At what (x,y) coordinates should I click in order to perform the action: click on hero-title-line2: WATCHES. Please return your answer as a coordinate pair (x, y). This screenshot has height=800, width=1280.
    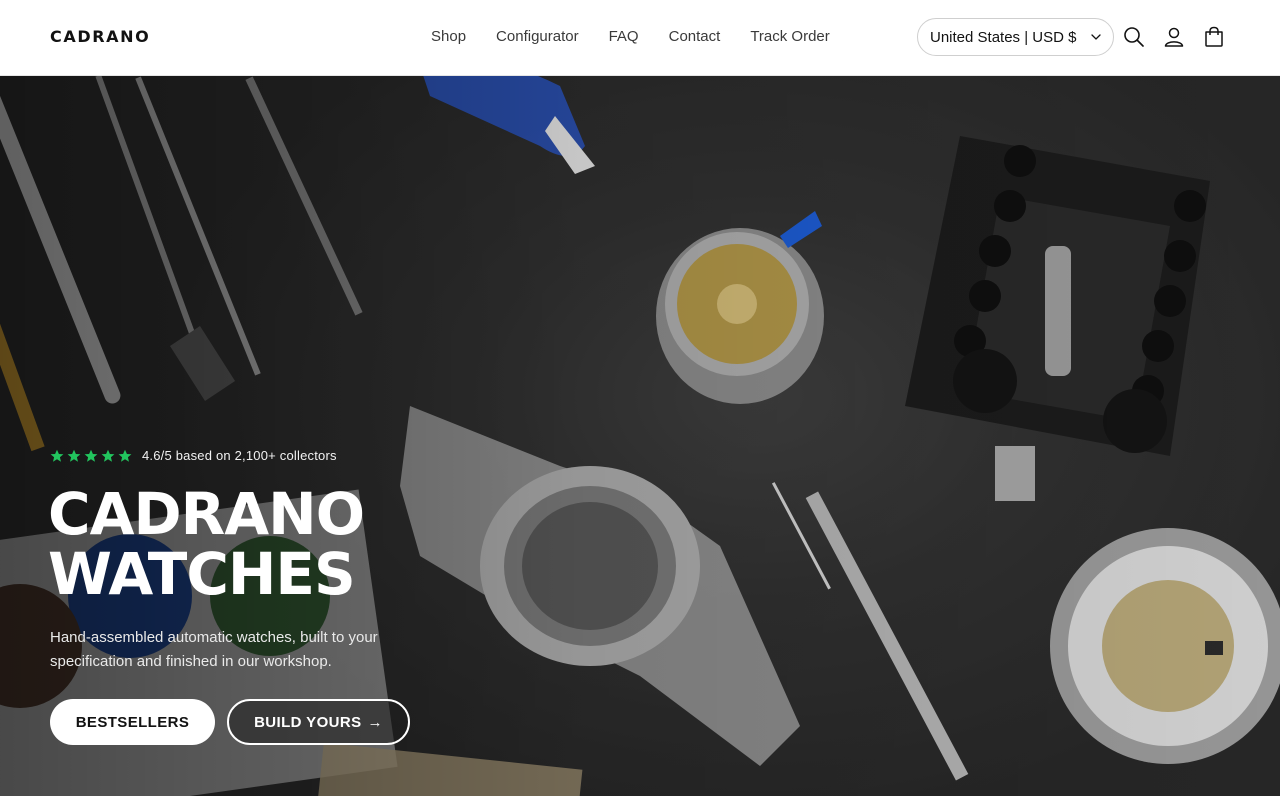
    Looking at the image, I should click on (202, 574).